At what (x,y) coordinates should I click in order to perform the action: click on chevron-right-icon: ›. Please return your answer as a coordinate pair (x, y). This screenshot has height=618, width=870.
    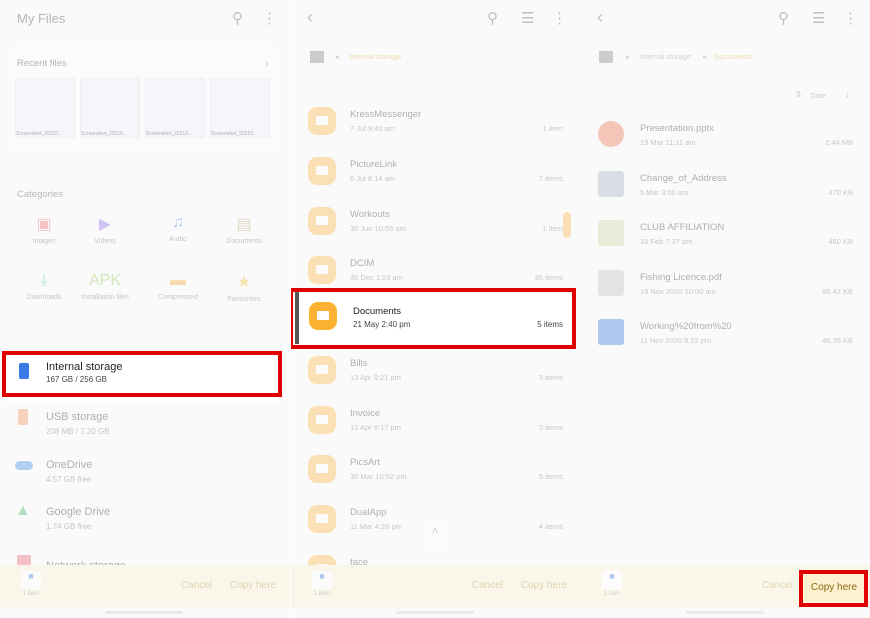
    Looking at the image, I should click on (267, 63).